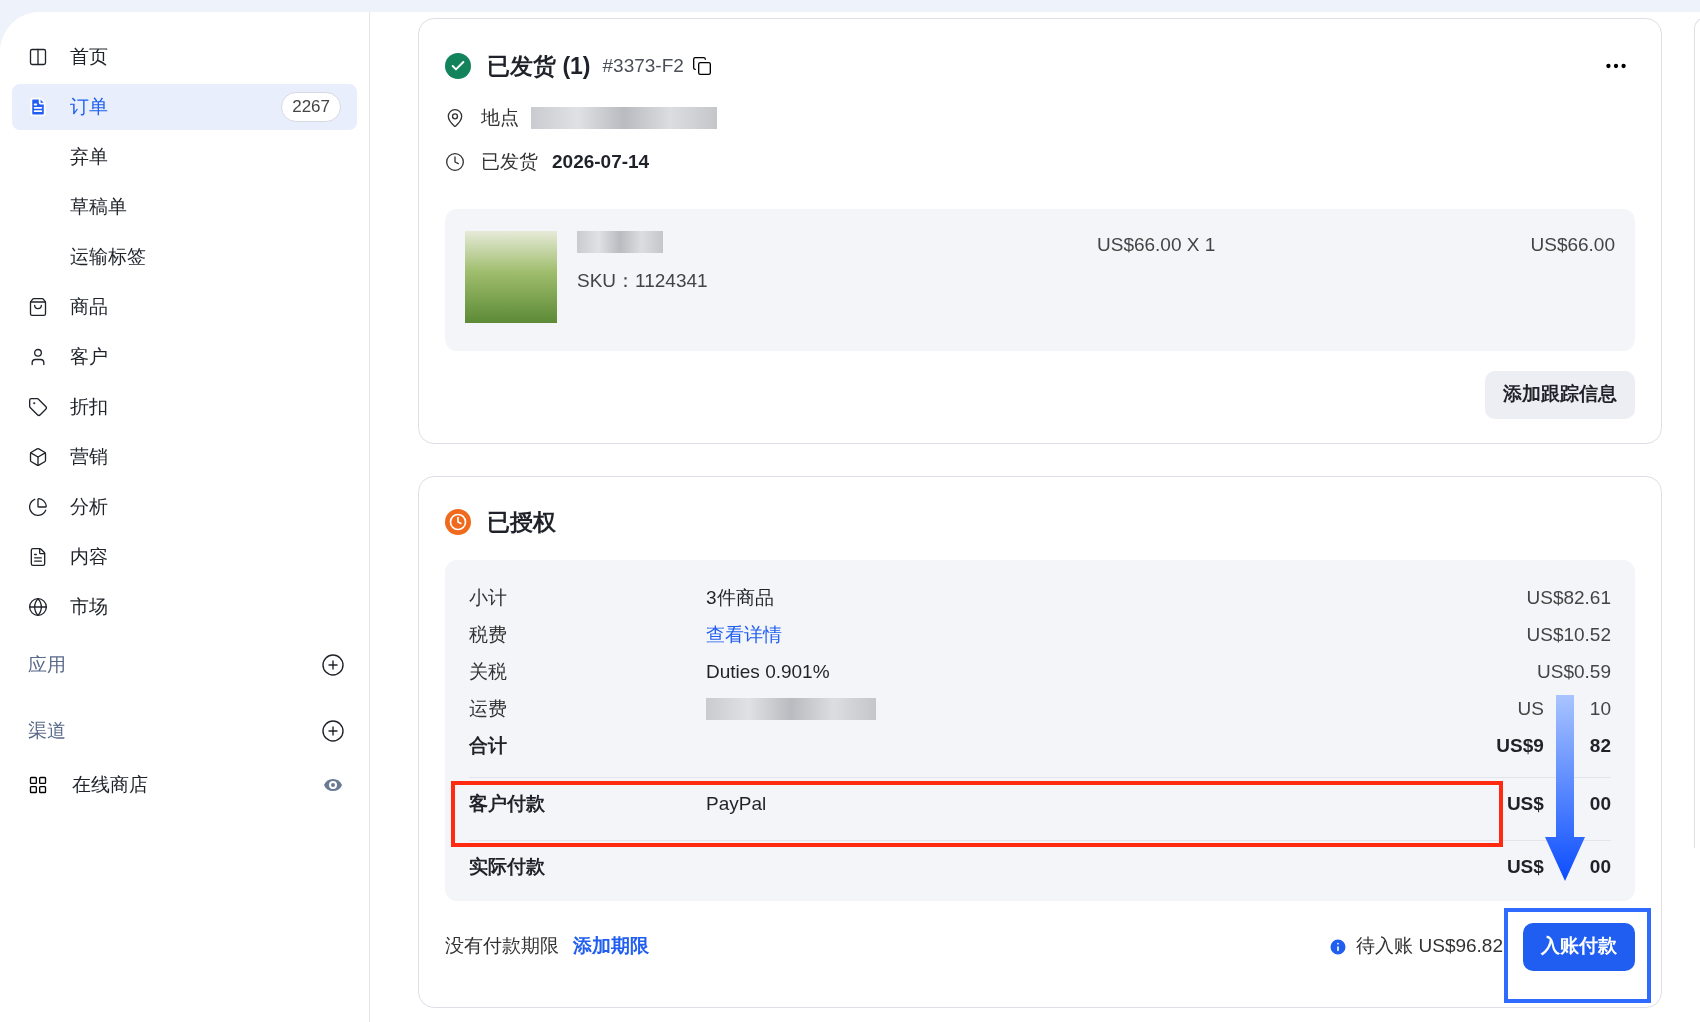 The height and width of the screenshot is (1022, 1700). Describe the element at coordinates (184, 107) in the screenshot. I see `nav-item: 订单 2267` at that location.